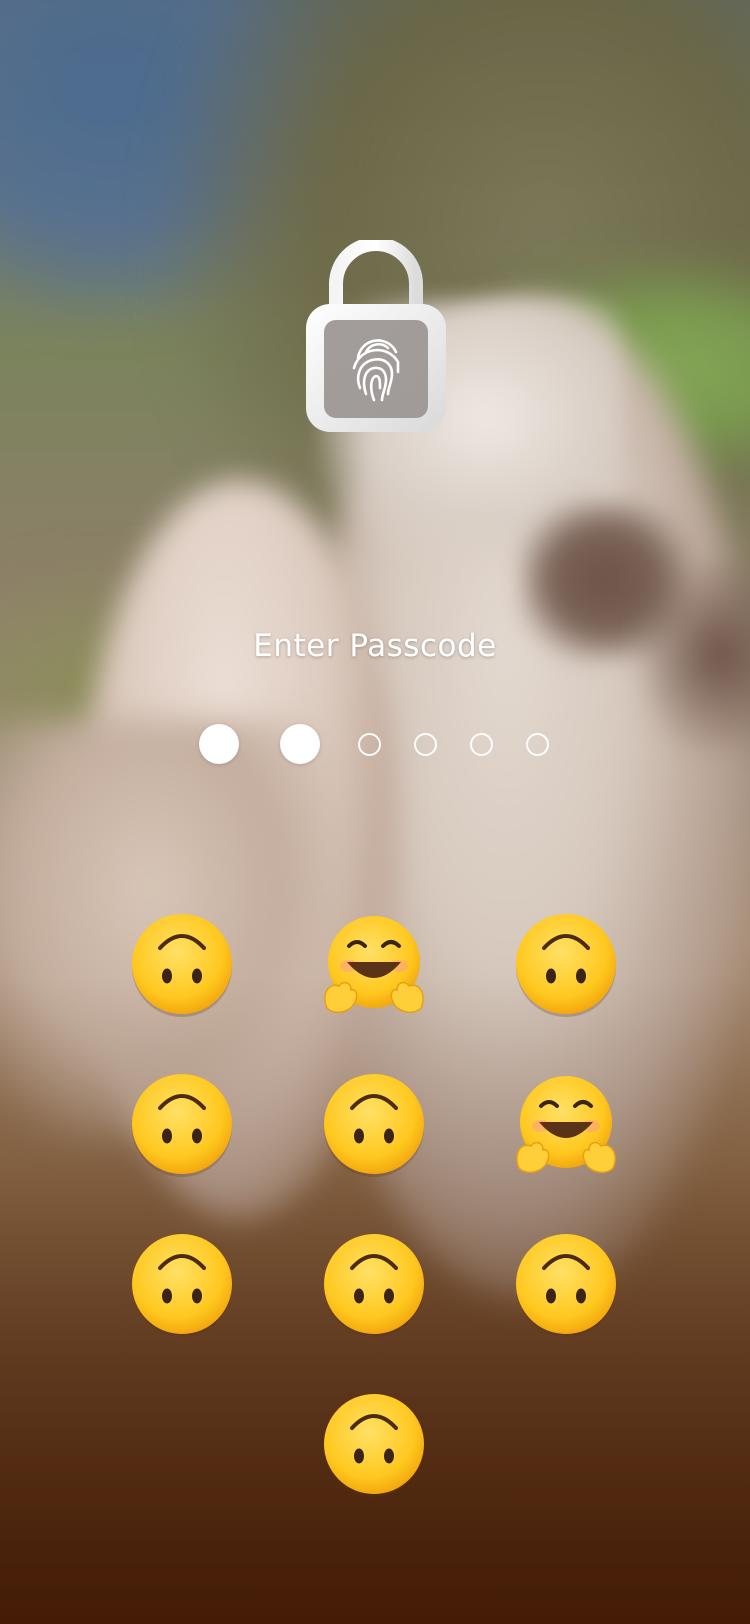 The image size is (750, 1624). I want to click on padlock-icon, so click(376, 336).